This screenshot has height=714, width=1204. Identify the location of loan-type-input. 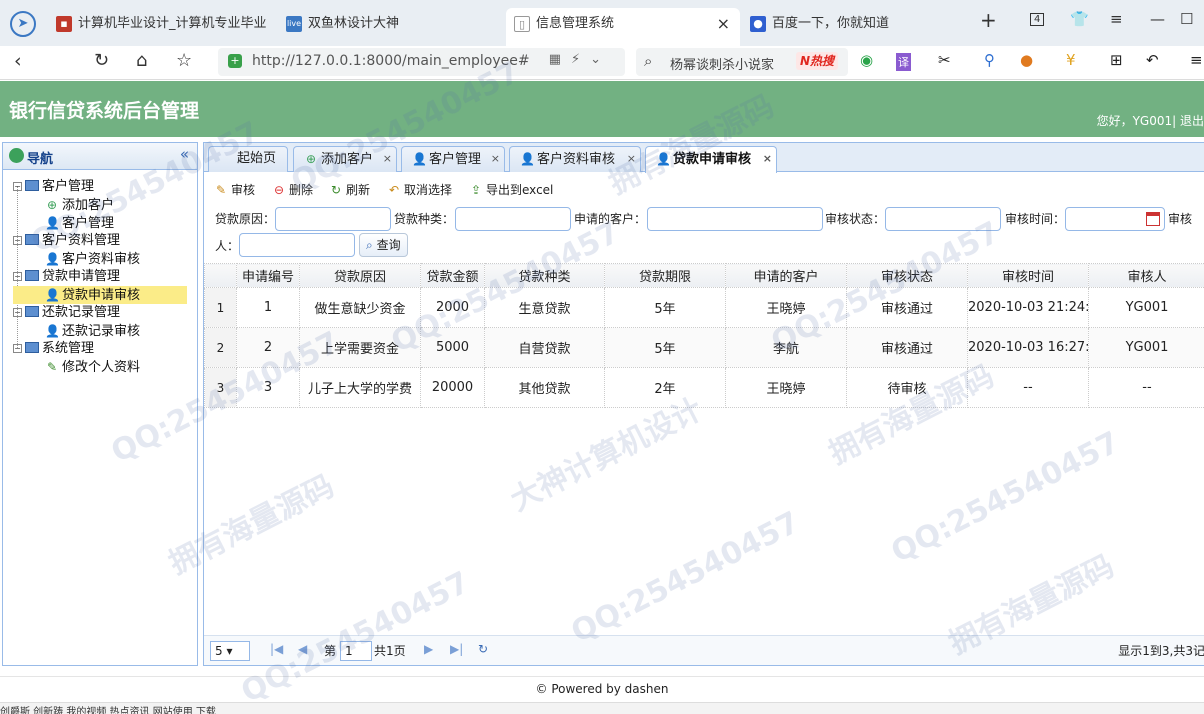
(513, 219).